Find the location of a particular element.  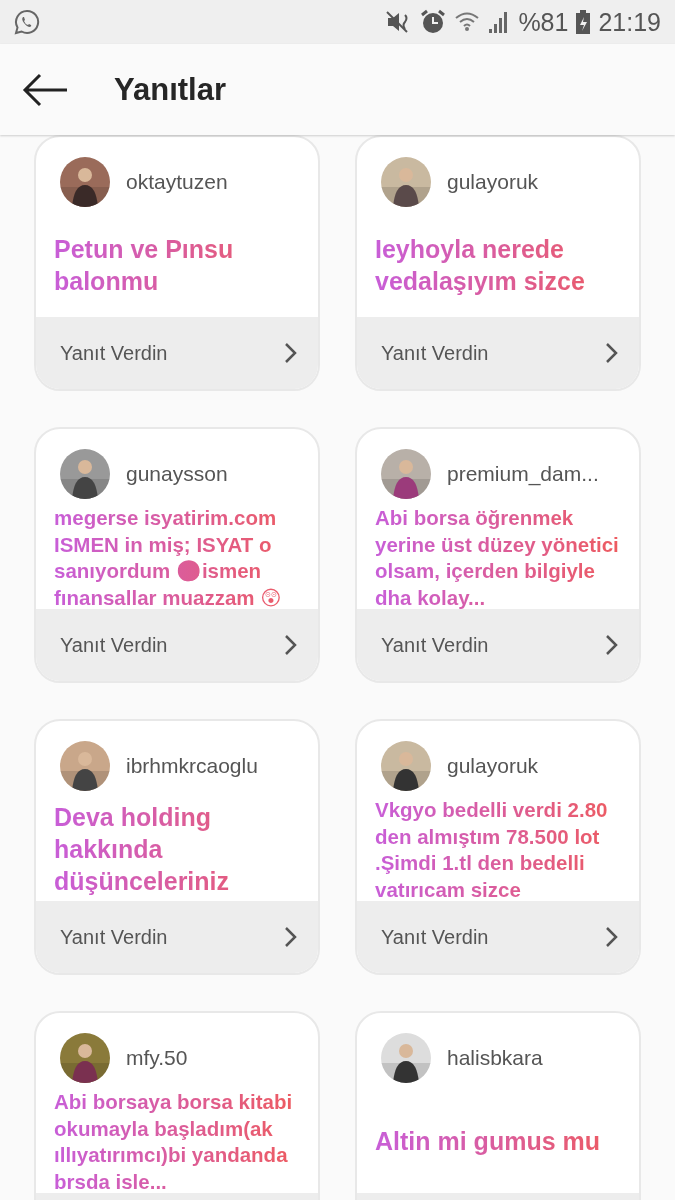

whatsapp-icon is located at coordinates (27, 22).